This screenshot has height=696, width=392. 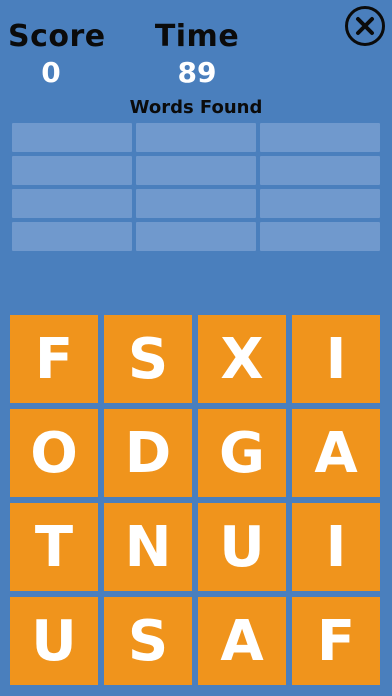 What do you see at coordinates (54, 453) in the screenshot?
I see `letter-tile: O` at bounding box center [54, 453].